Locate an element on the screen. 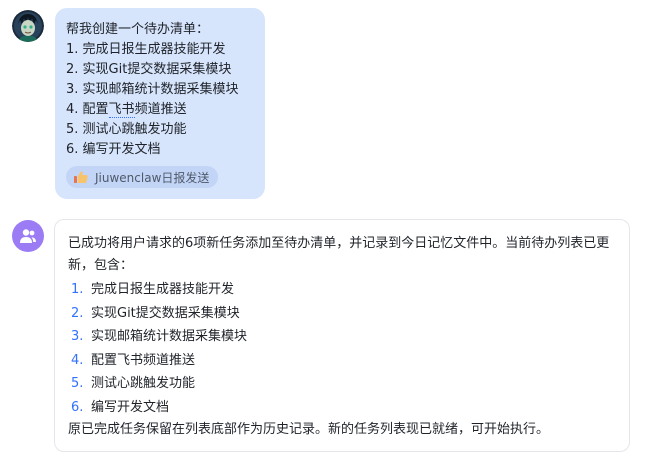 The image size is (648, 463). bot-outro-text: 原已完成任务保留在列表底部作为历史记录。新的任务列表现已就绪，可开始执行。 is located at coordinates (309, 429).